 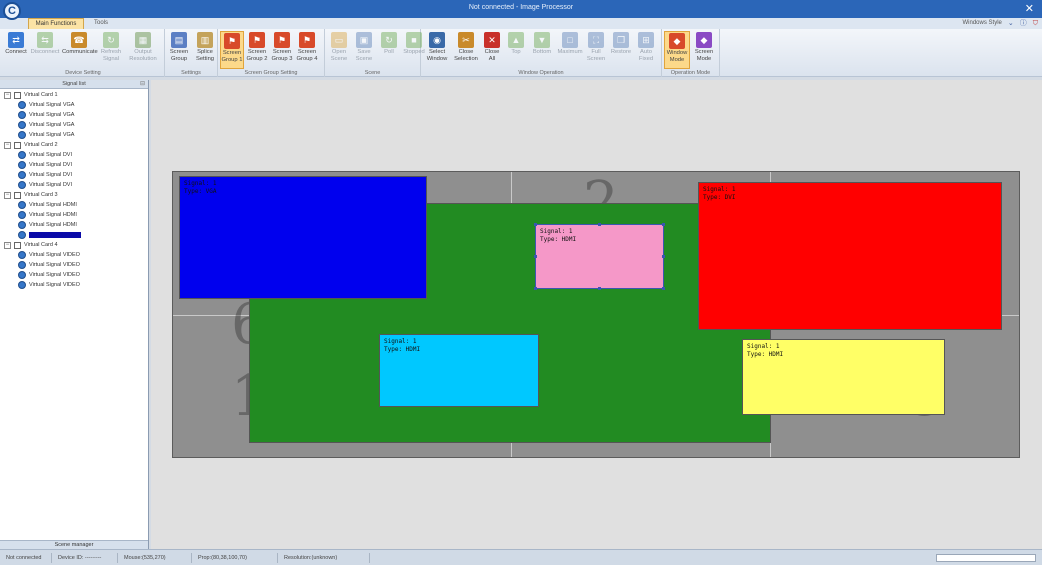 I want to click on screen-group-button: ▤ Screen Group, so click(x=179, y=50).